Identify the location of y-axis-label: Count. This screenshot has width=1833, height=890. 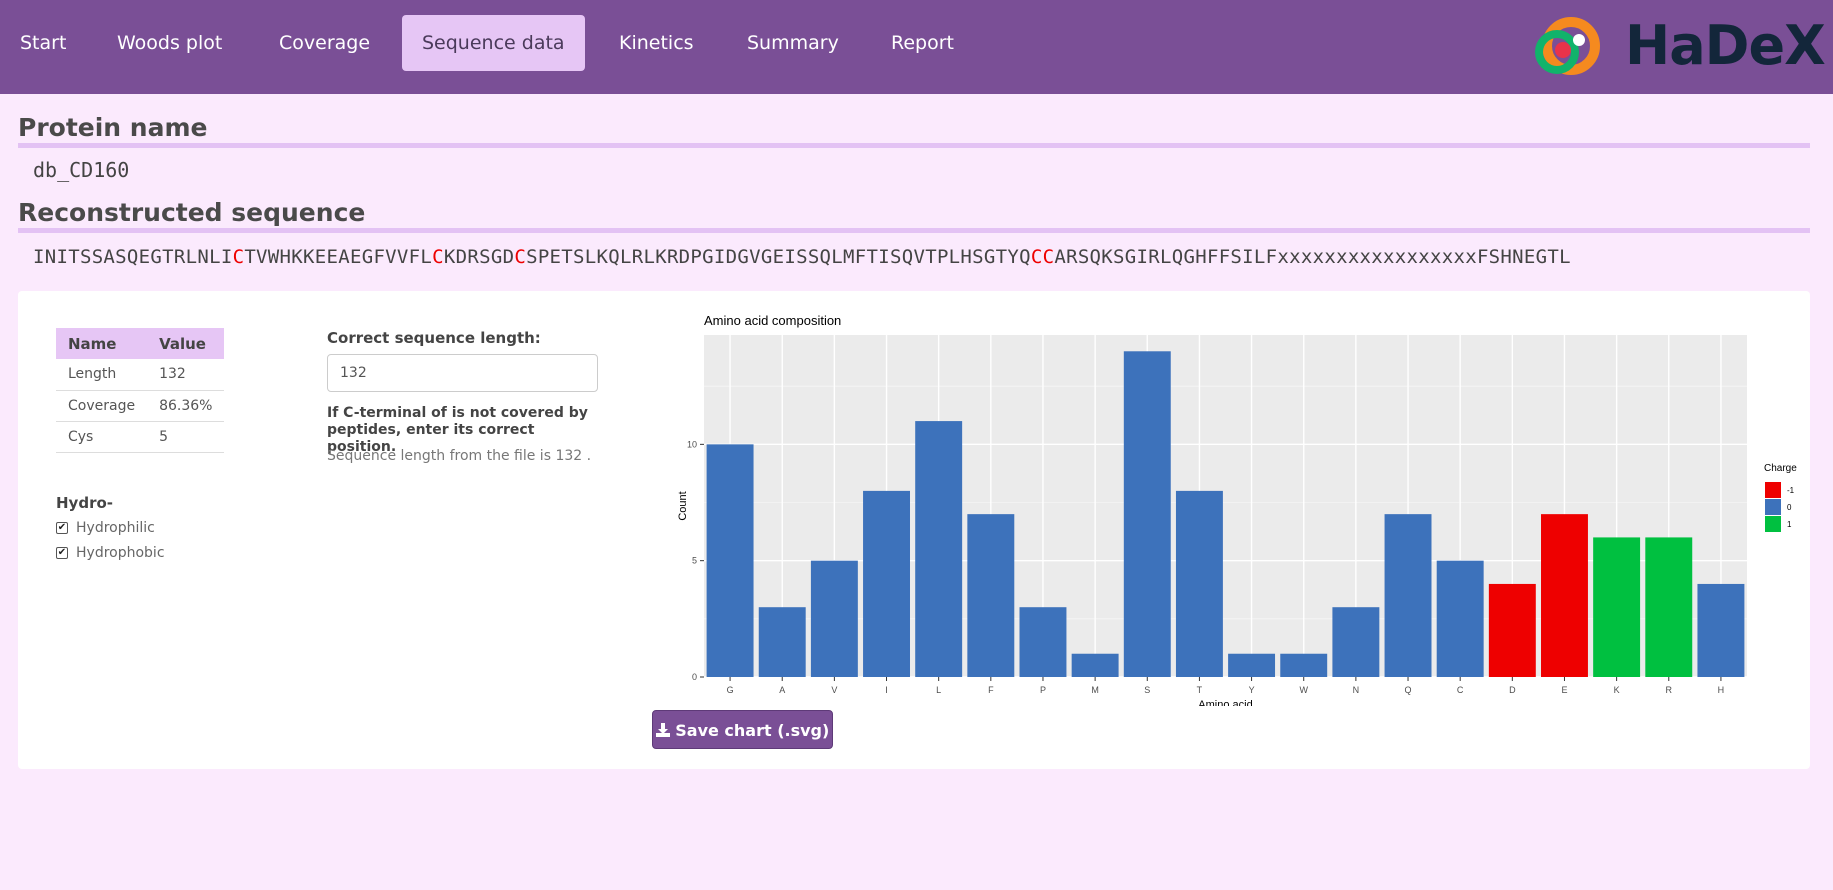
(683, 505).